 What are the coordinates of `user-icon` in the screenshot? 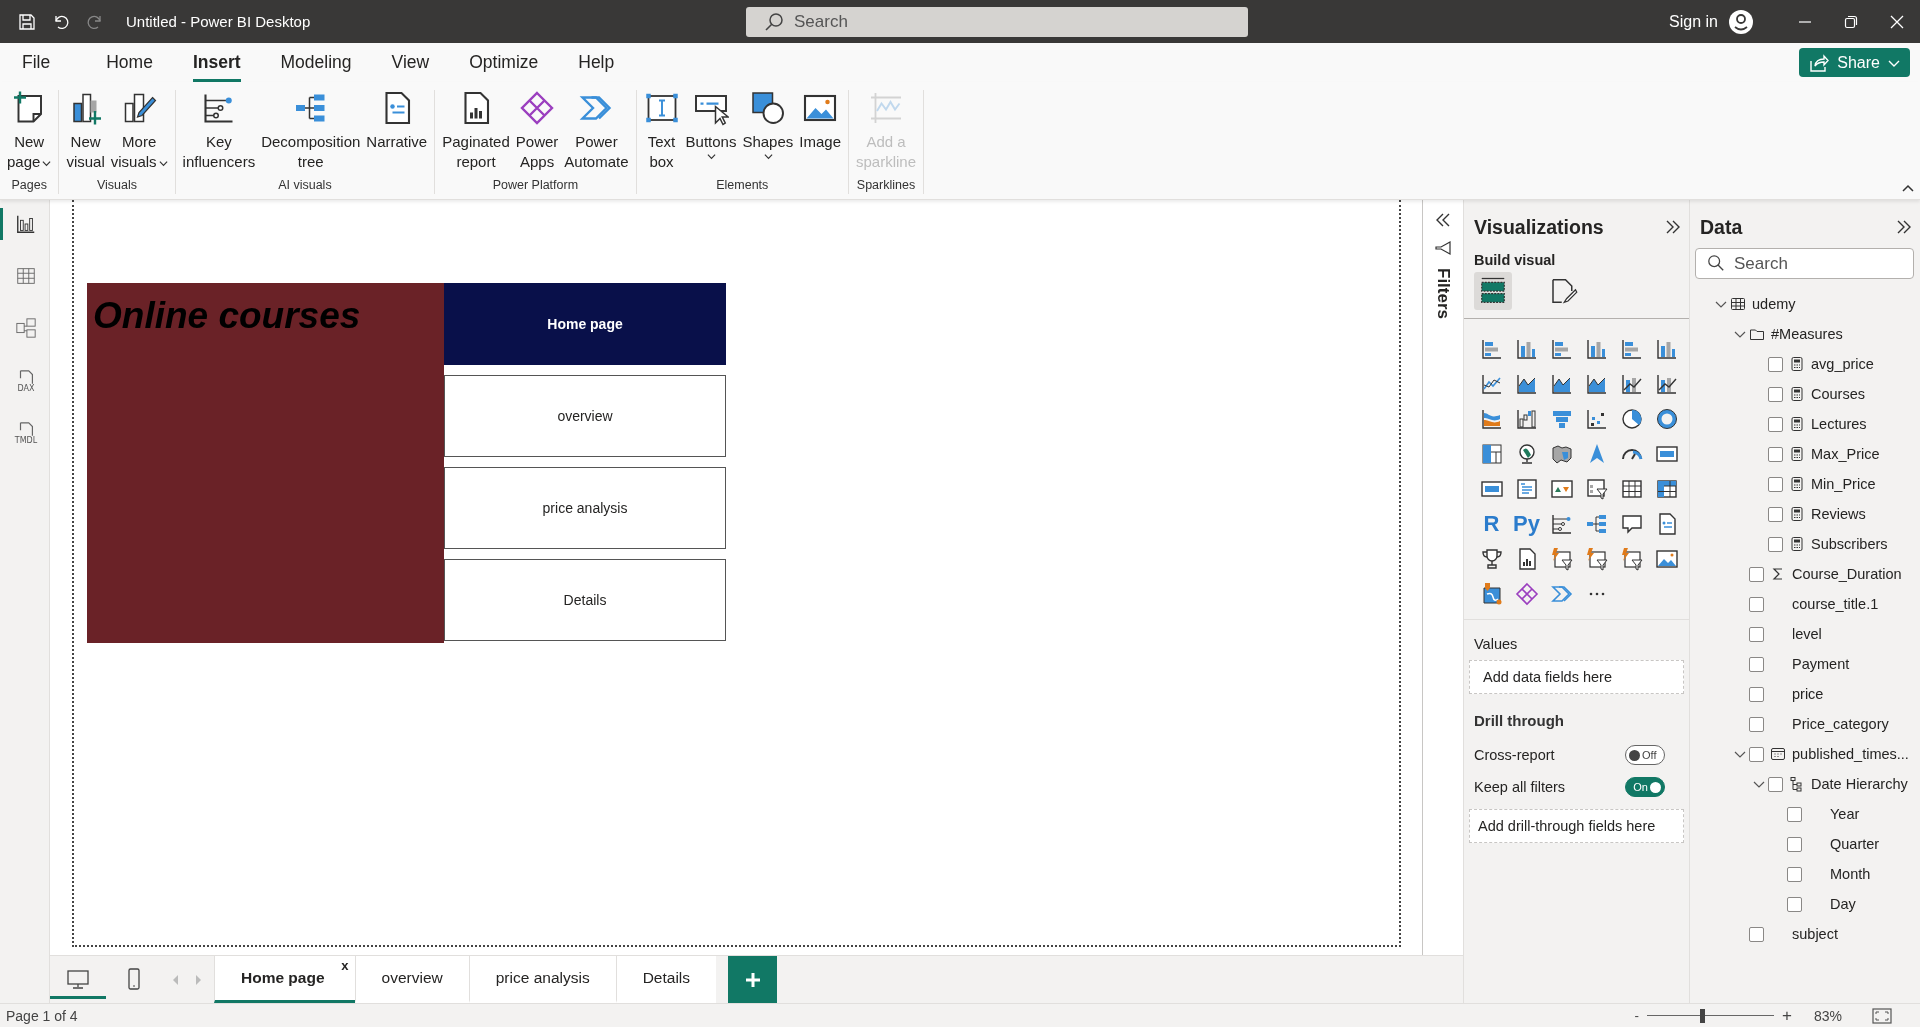 It's located at (1741, 21).